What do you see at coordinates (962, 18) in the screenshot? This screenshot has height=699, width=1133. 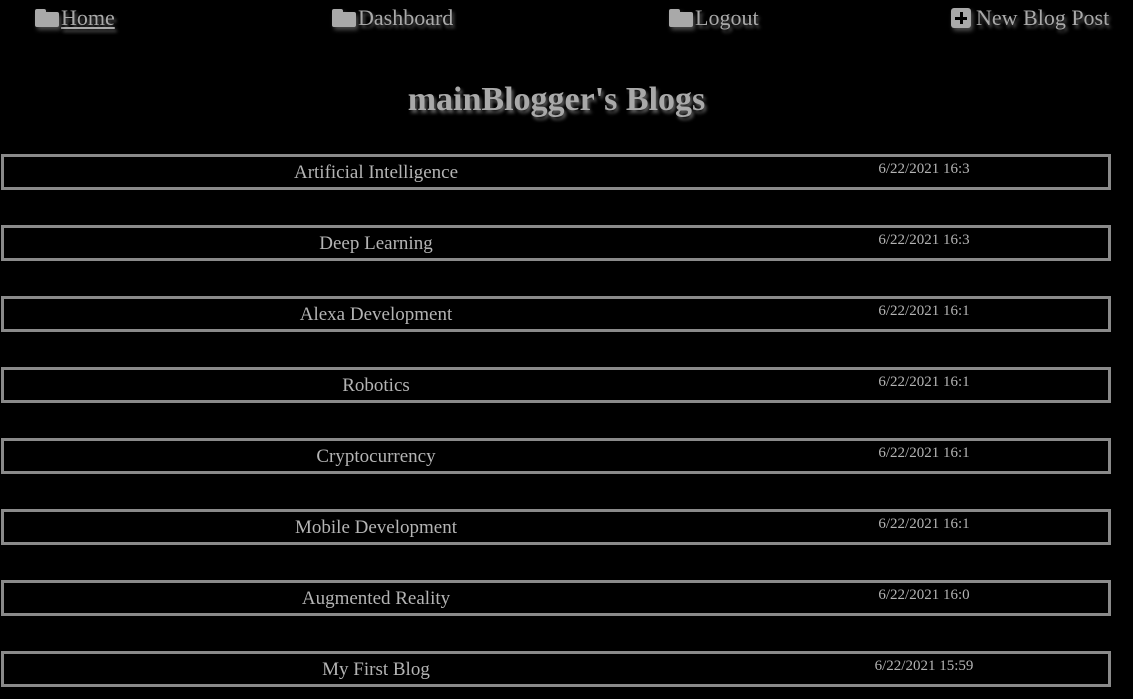 I see `plus-square-icon` at bounding box center [962, 18].